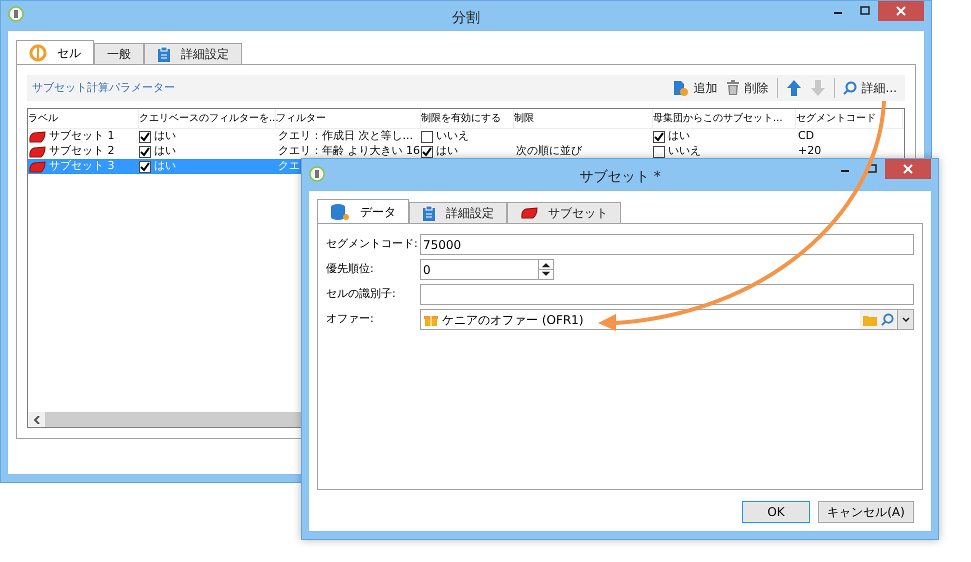  What do you see at coordinates (81, 136) in the screenshot?
I see `subset-label: サブセット 1` at bounding box center [81, 136].